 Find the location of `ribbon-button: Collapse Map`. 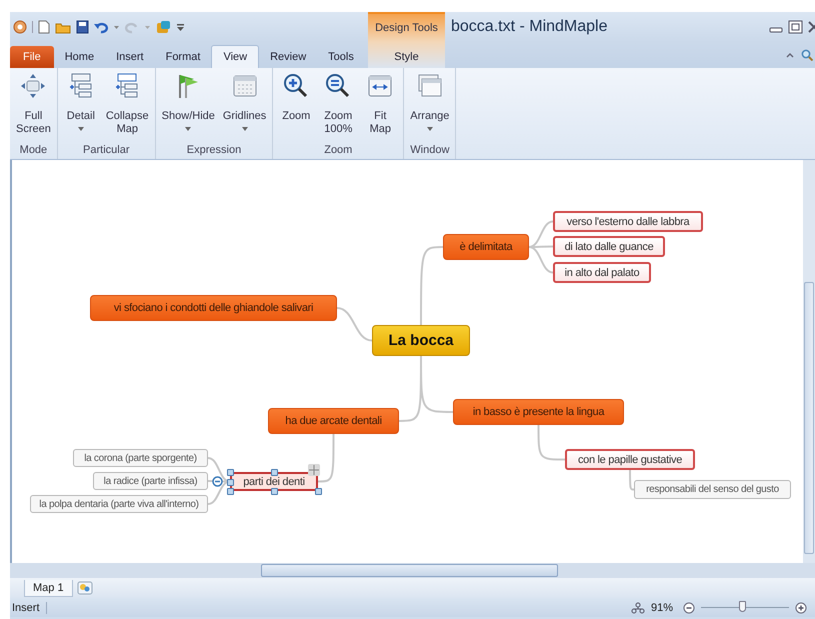

ribbon-button: Collapse Map is located at coordinates (127, 106).